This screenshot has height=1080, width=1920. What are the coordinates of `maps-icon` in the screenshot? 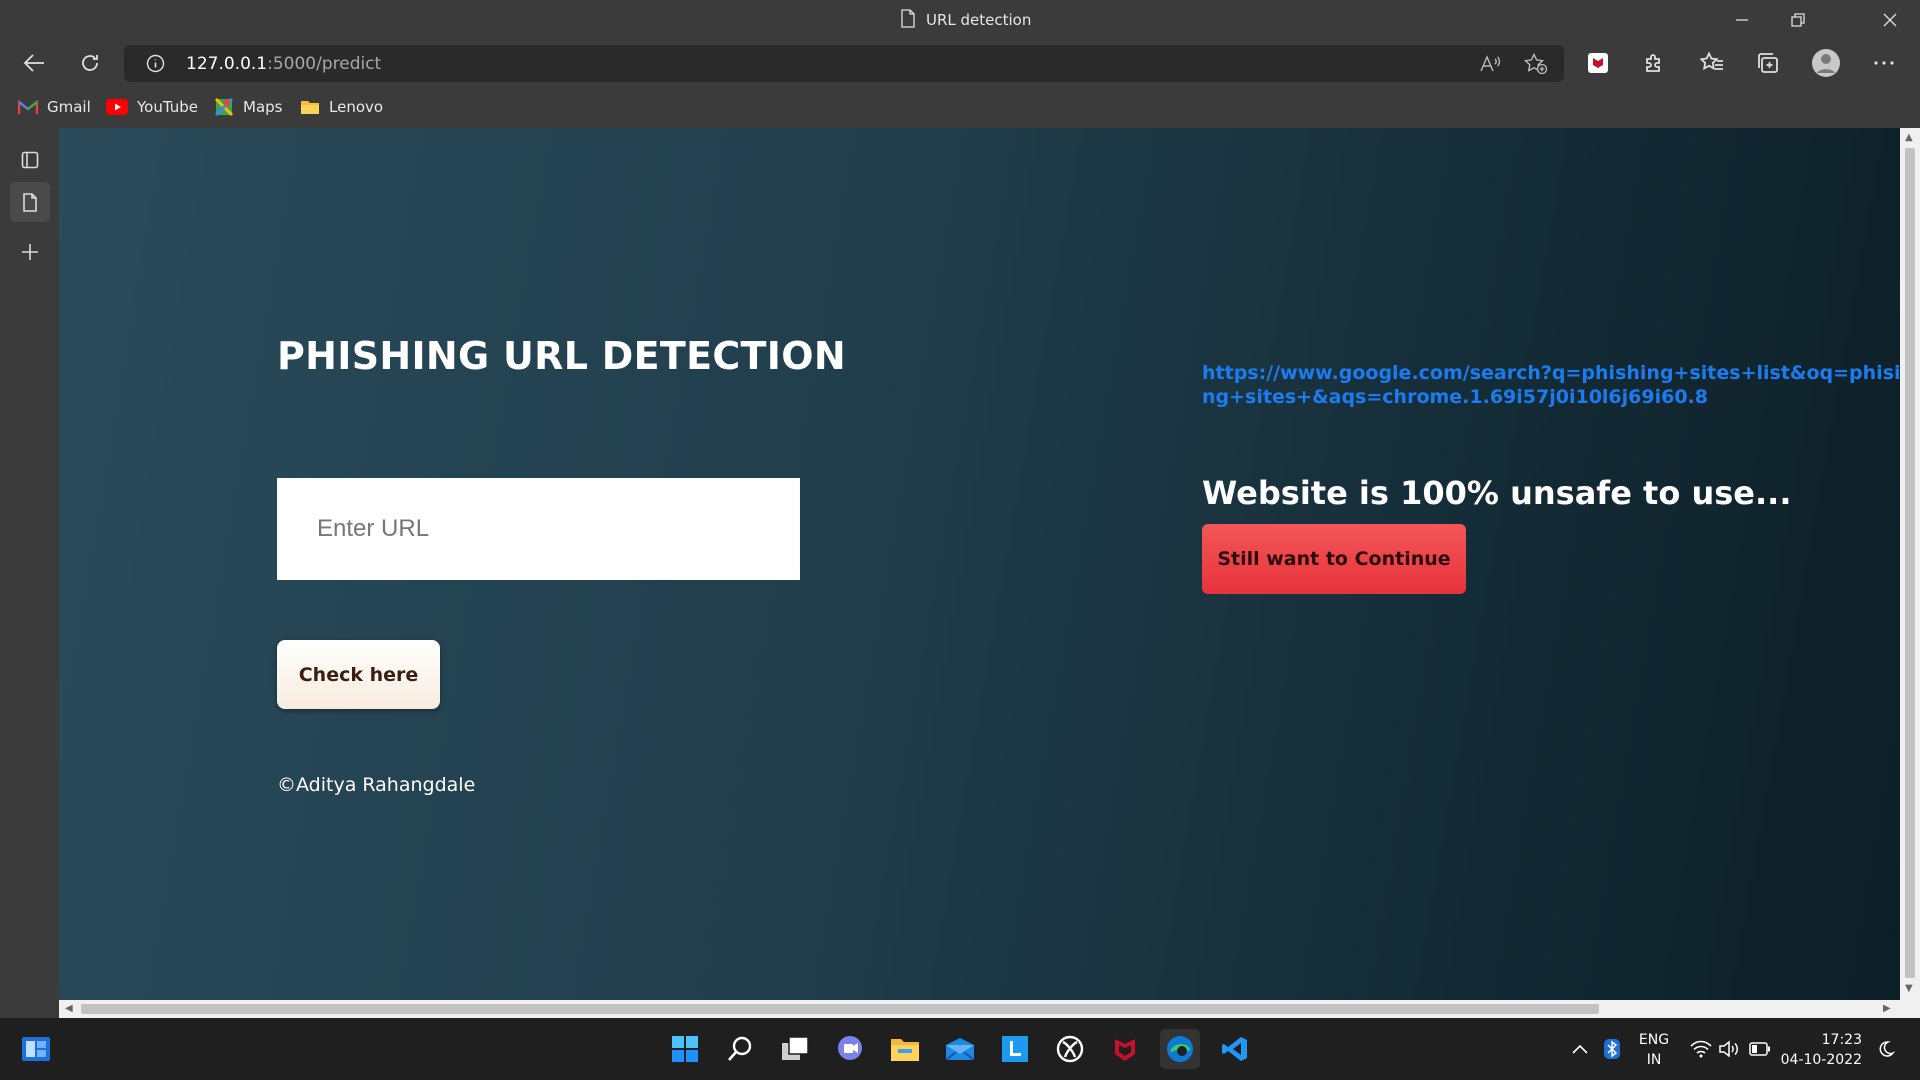 It's located at (224, 107).